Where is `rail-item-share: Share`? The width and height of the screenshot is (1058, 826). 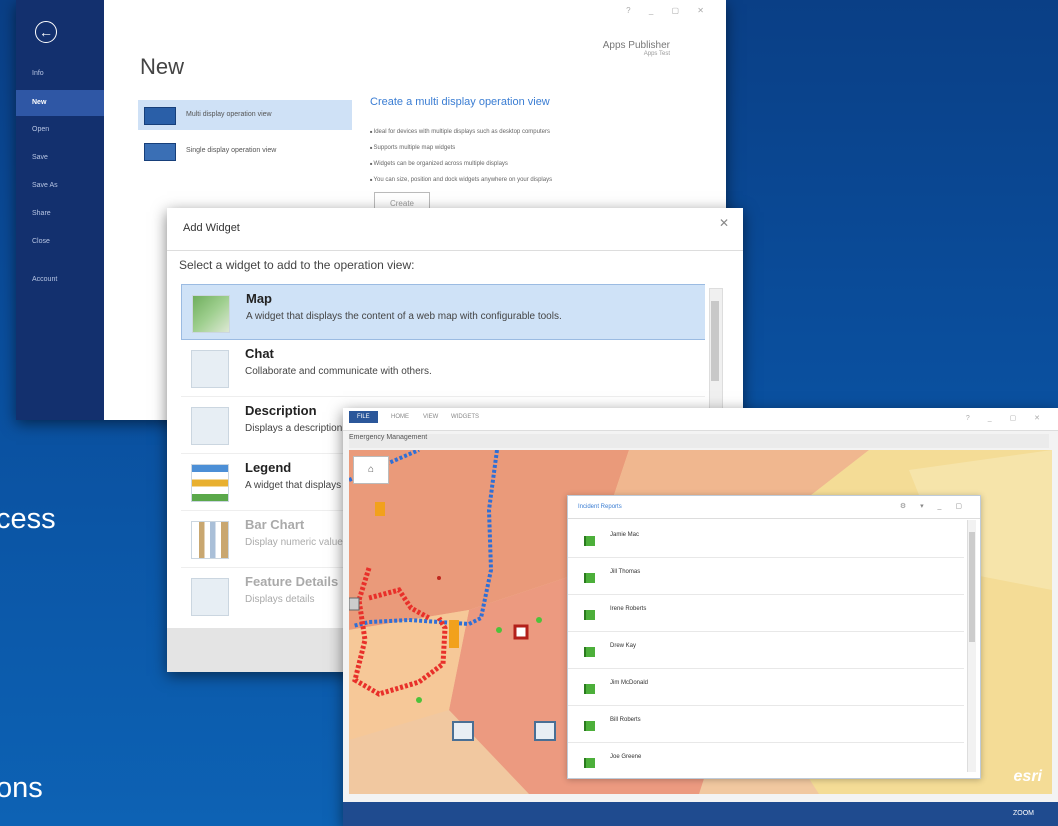 rail-item-share: Share is located at coordinates (60, 214).